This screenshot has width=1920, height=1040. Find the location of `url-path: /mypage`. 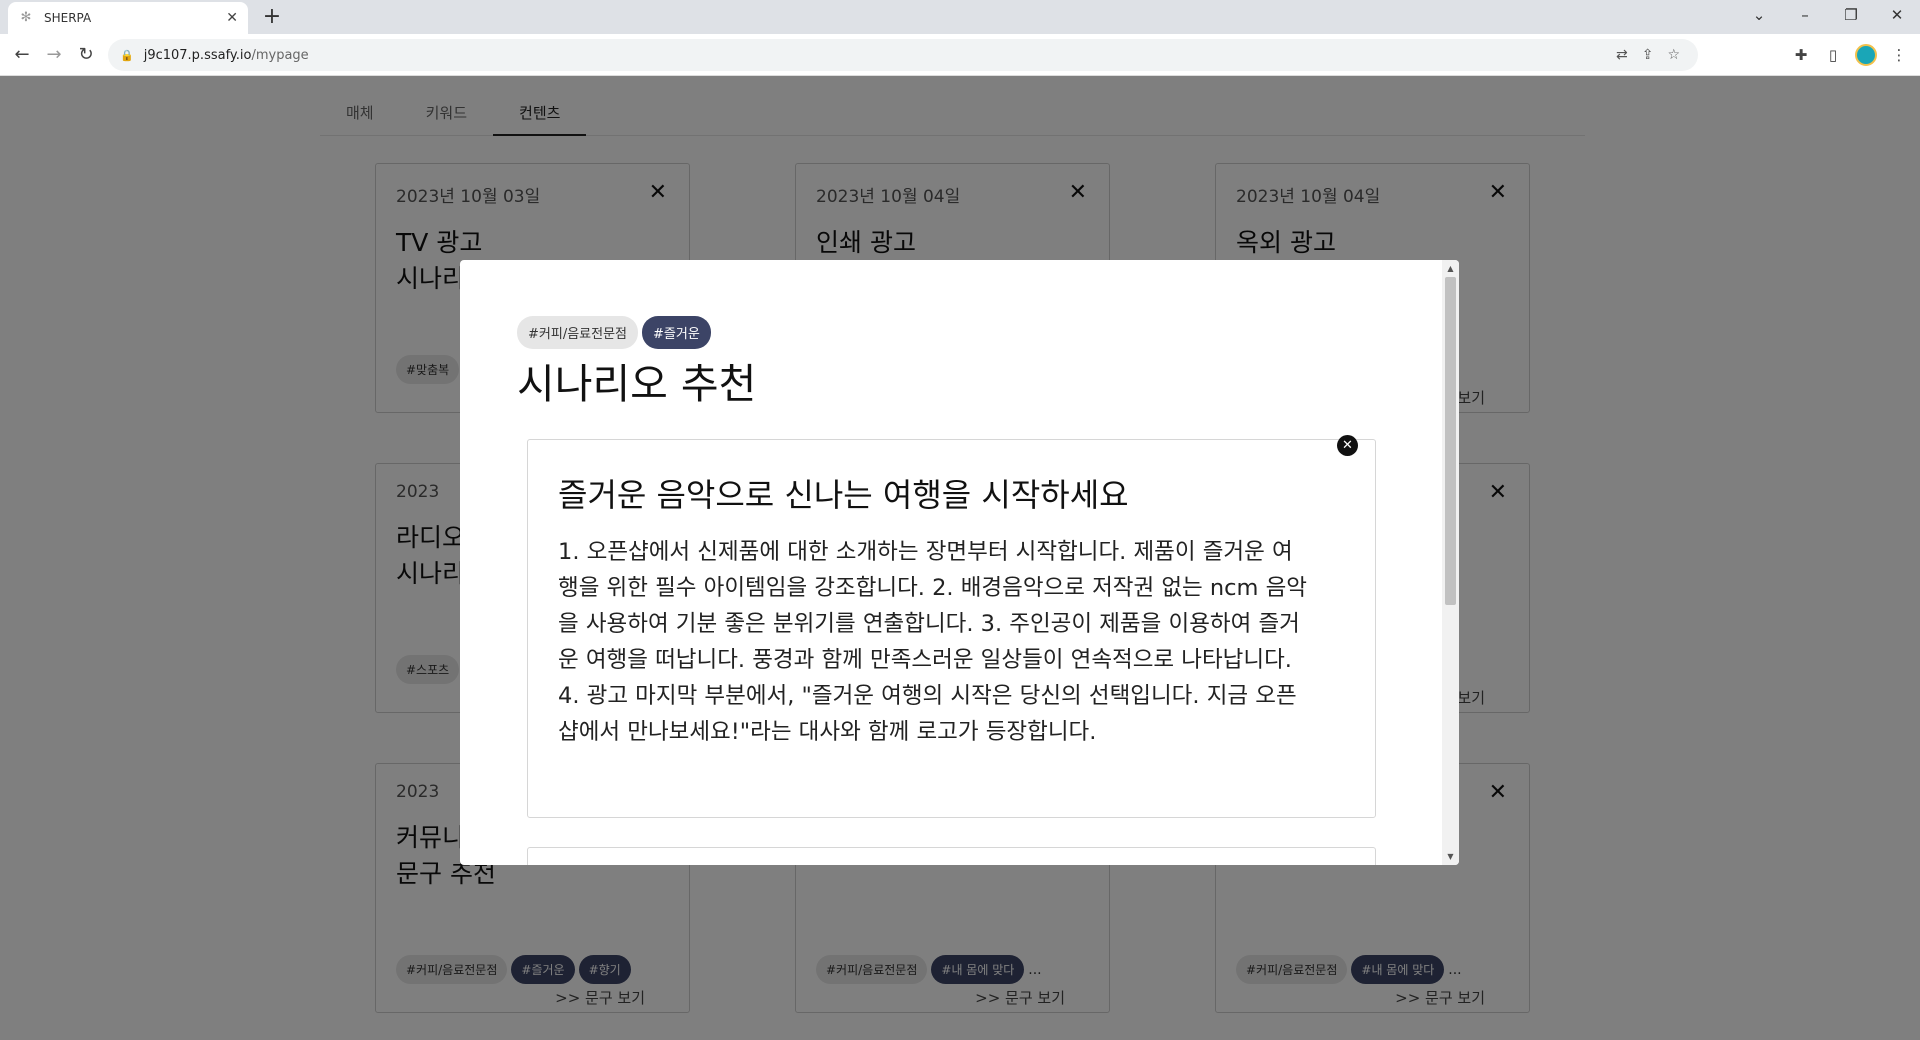

url-path: /mypage is located at coordinates (280, 55).